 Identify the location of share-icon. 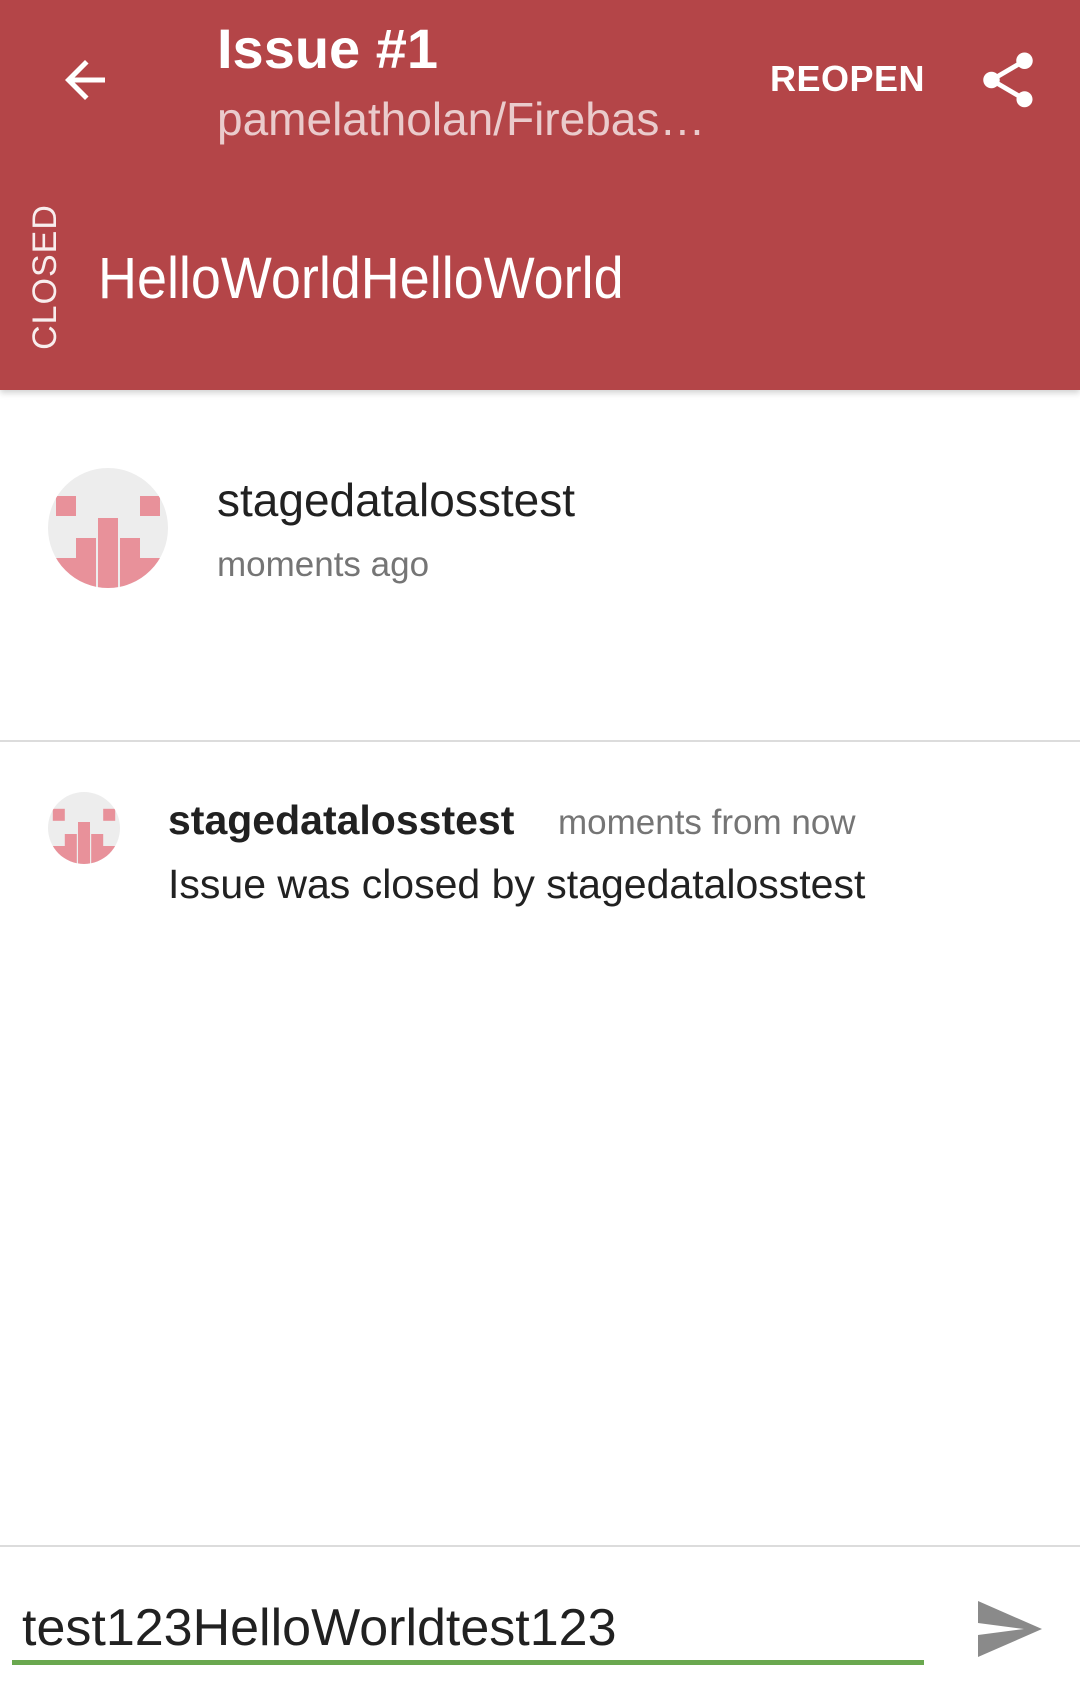
(1008, 80).